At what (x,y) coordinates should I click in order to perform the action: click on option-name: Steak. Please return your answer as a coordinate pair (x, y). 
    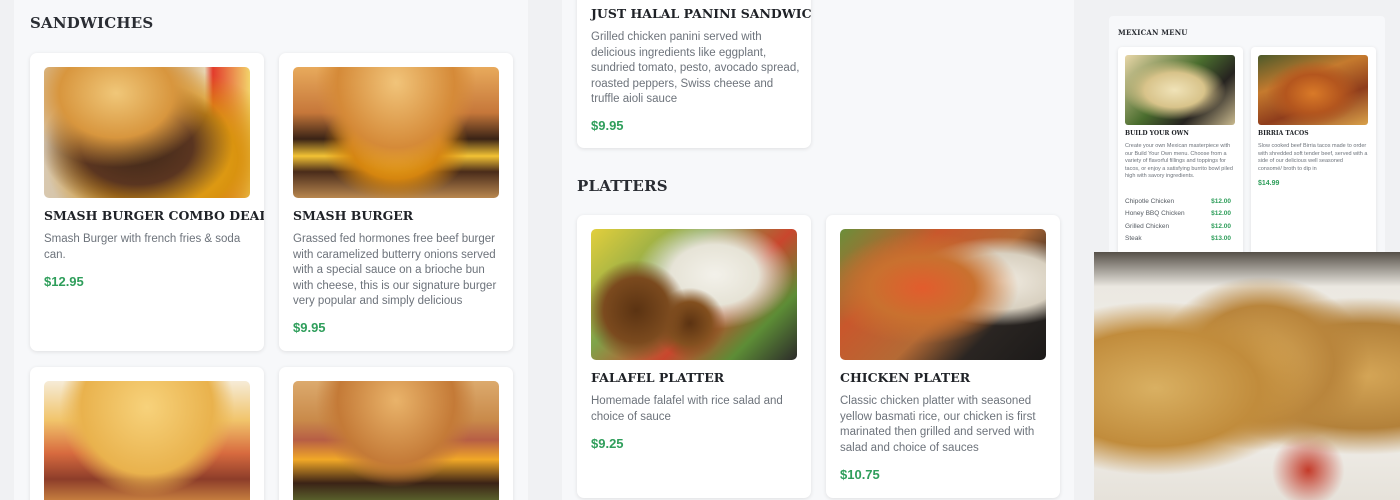
    Looking at the image, I should click on (1133, 238).